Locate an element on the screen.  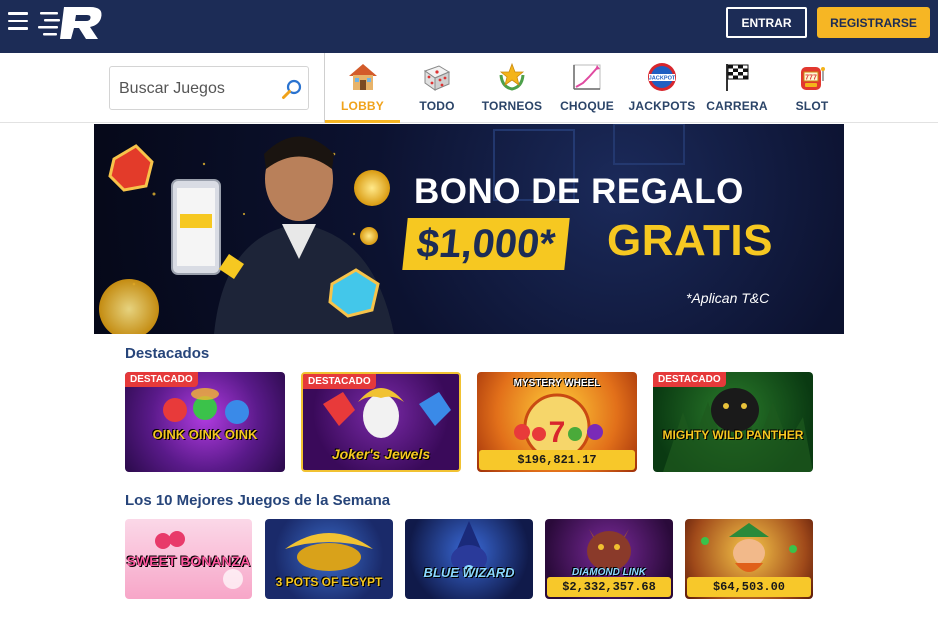
game-tile-sweet-bonanza: SWEET BONANZA is located at coordinates (188, 559).